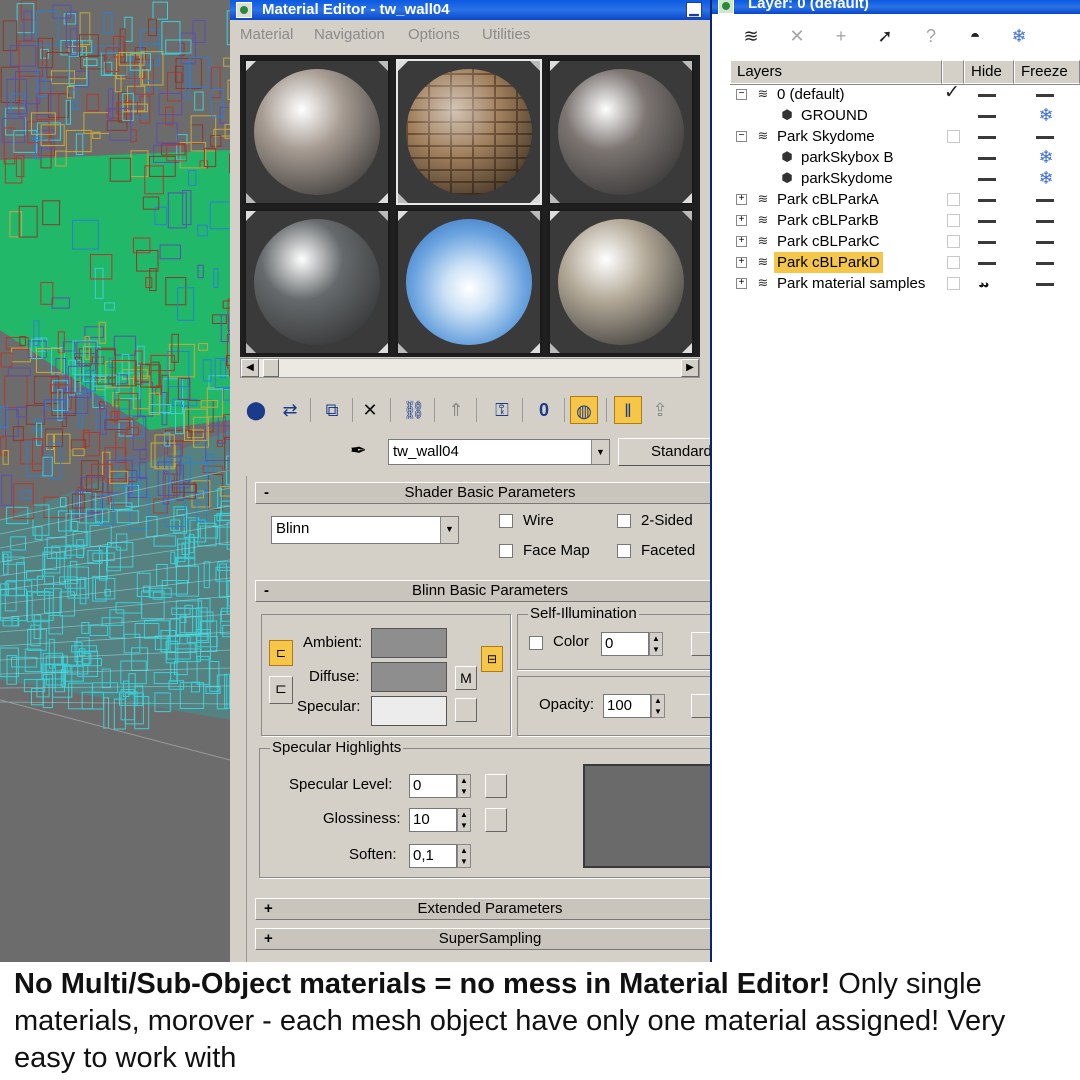 The image size is (1080, 1080). Describe the element at coordinates (905, 178) in the screenshot. I see `object-row: ⬢ parkSkydome ❄` at that location.